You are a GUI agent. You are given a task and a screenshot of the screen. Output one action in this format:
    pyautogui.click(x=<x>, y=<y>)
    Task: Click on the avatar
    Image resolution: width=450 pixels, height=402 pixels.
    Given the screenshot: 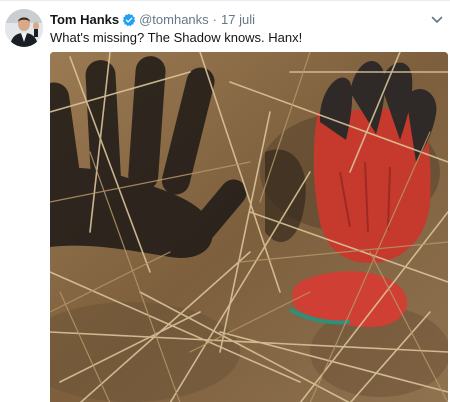 What is the action you would take?
    pyautogui.click(x=24, y=28)
    